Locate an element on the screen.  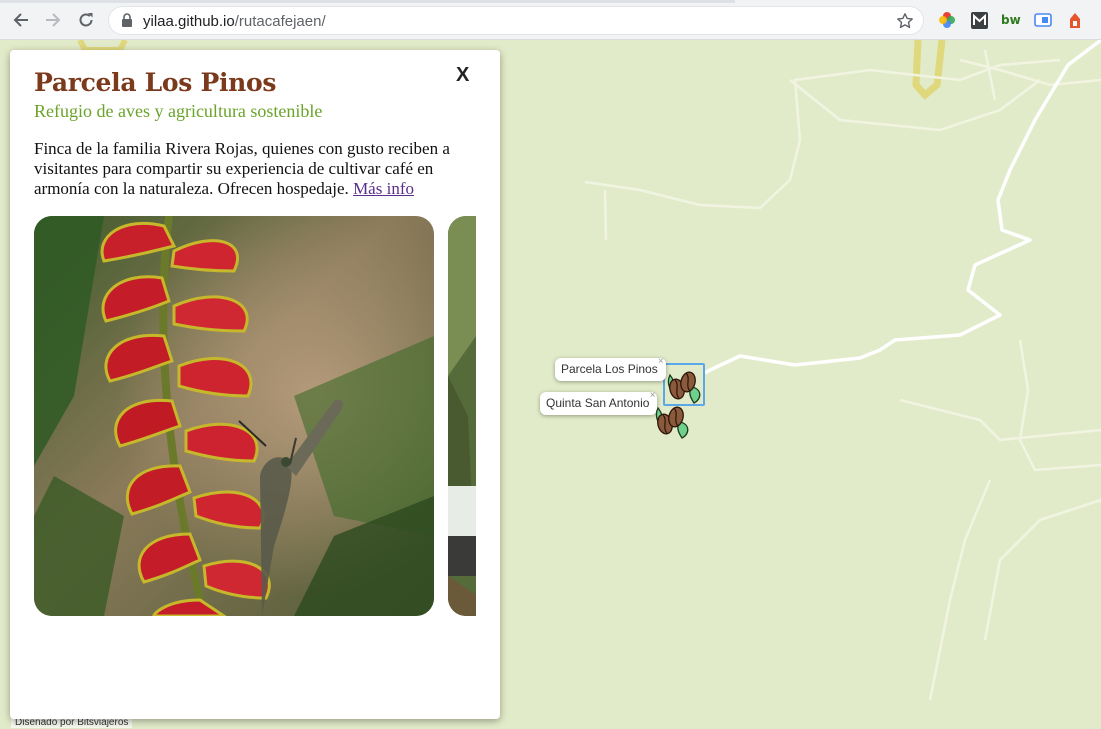
gallery-photo-second is located at coordinates (462, 416).